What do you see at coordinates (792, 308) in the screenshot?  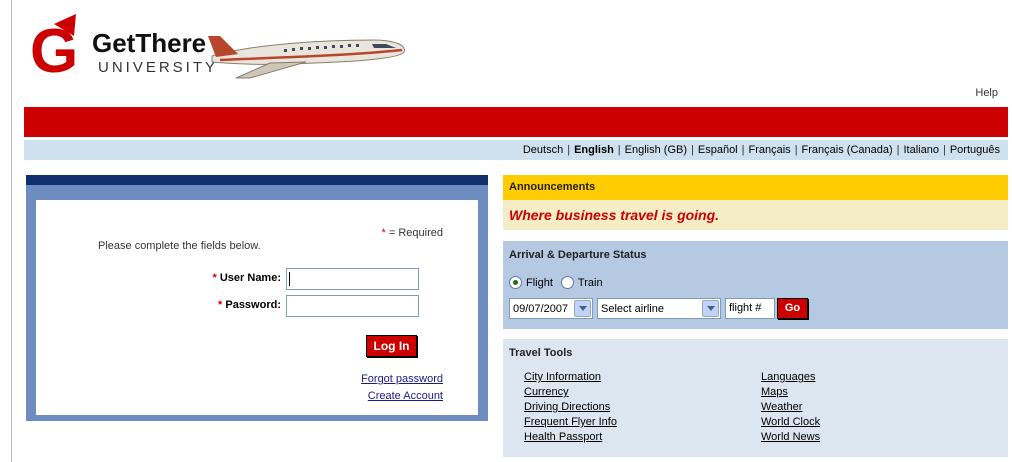 I see `go-button: Go` at bounding box center [792, 308].